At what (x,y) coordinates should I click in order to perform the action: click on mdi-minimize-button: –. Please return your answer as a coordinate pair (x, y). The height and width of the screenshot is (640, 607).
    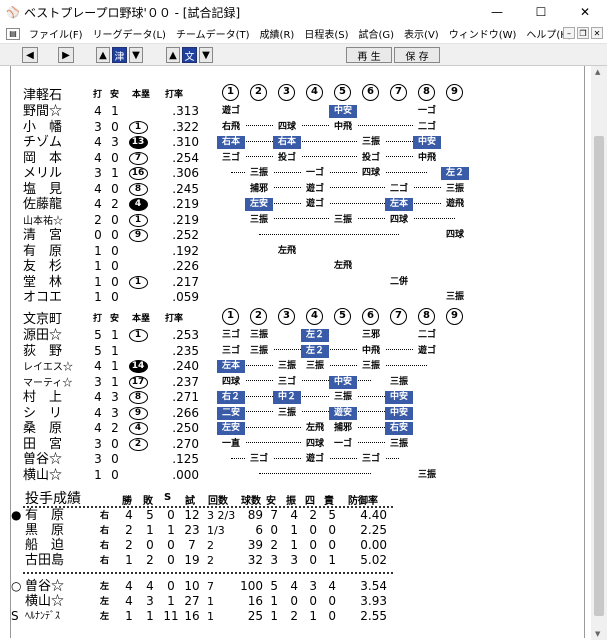
    Looking at the image, I should click on (569, 33).